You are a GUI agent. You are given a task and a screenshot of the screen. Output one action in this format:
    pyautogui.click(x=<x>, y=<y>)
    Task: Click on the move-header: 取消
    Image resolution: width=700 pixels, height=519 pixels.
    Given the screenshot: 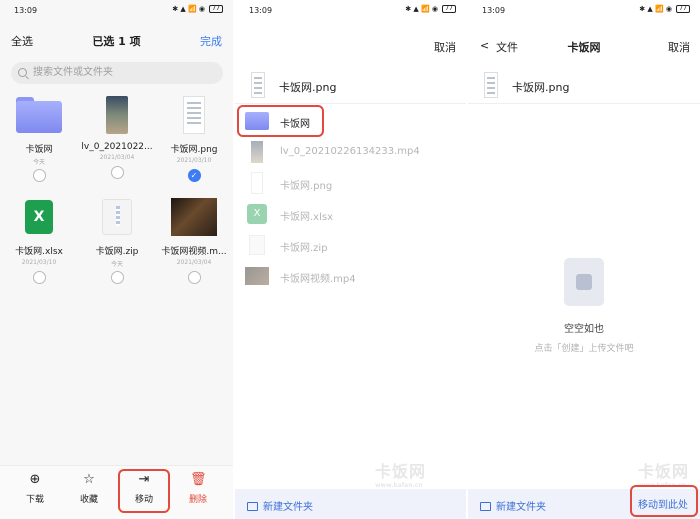 What is the action you would take?
    pyautogui.click(x=350, y=46)
    